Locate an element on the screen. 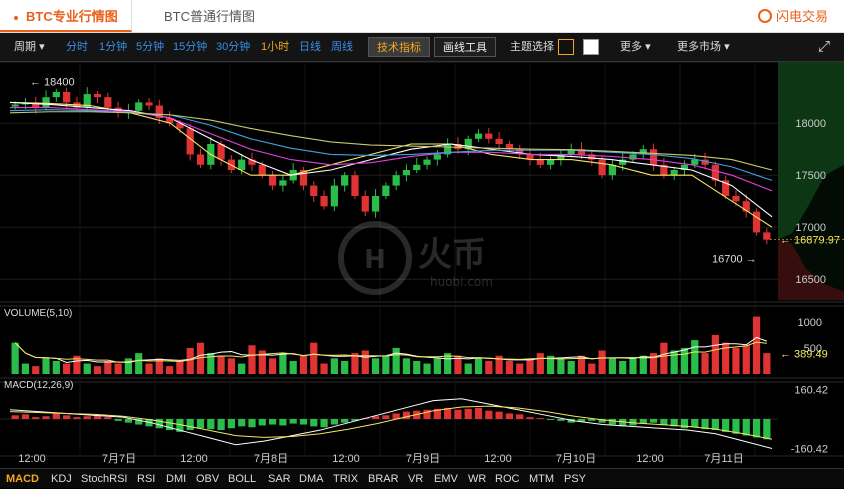 This screenshot has height=489, width=844. caret-down-icon: ▾ is located at coordinates (648, 47).